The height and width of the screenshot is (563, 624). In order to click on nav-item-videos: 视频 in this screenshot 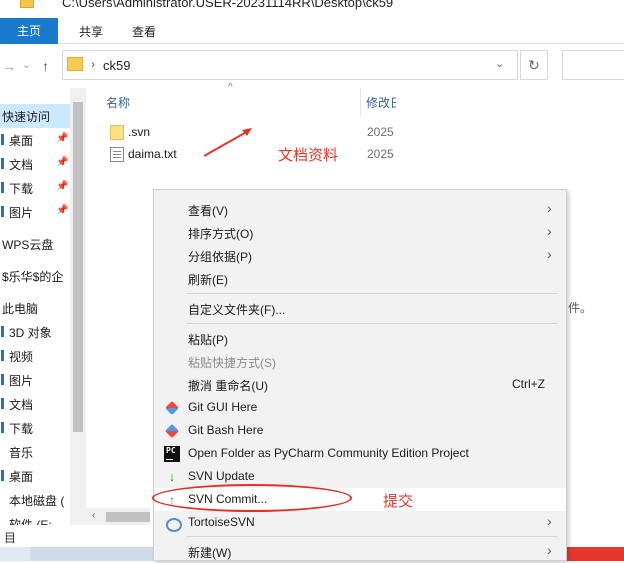, I will do `click(35, 355)`.